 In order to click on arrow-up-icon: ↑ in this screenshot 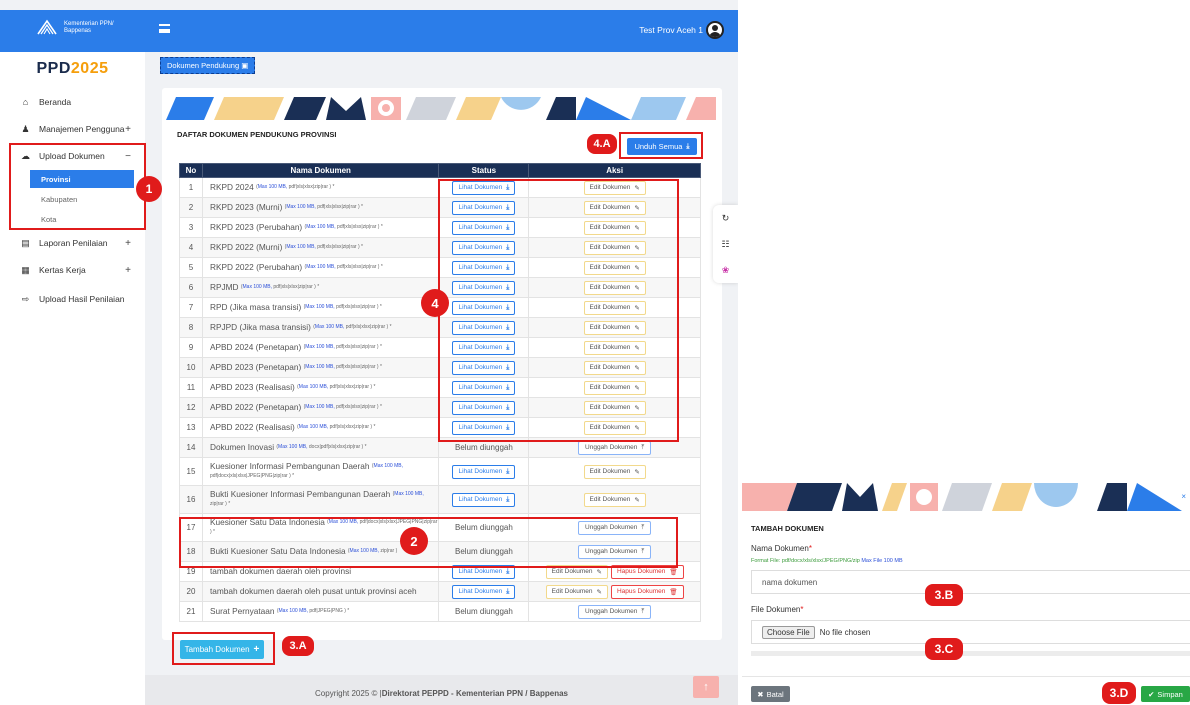, I will do `click(706, 687)`.